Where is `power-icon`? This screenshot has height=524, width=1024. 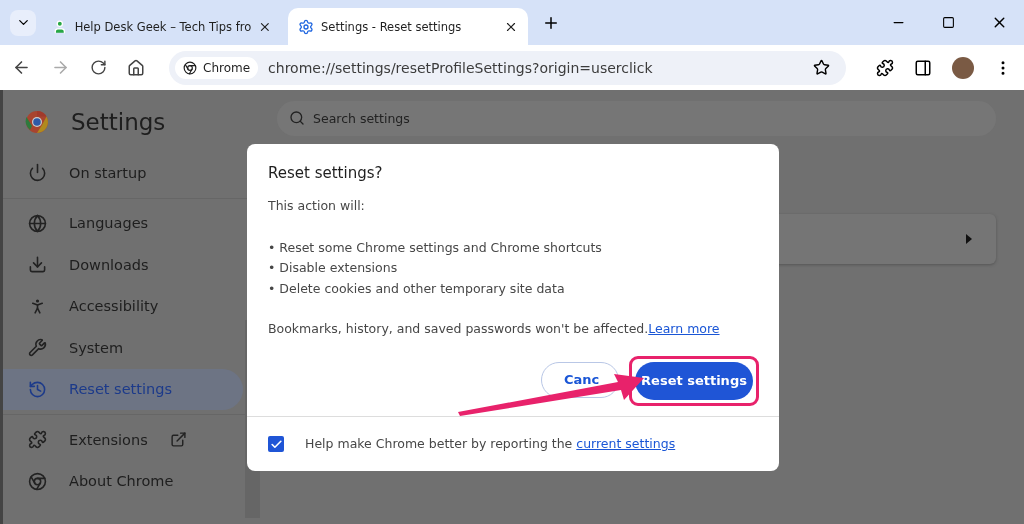 power-icon is located at coordinates (37, 173).